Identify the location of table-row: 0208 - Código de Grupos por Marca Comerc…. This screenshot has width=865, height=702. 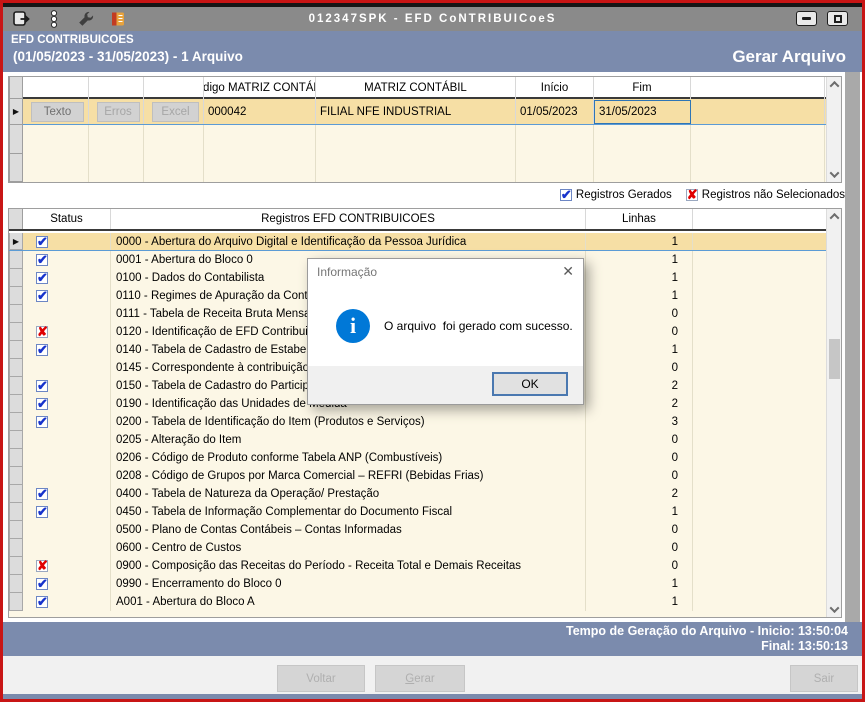
(417, 476).